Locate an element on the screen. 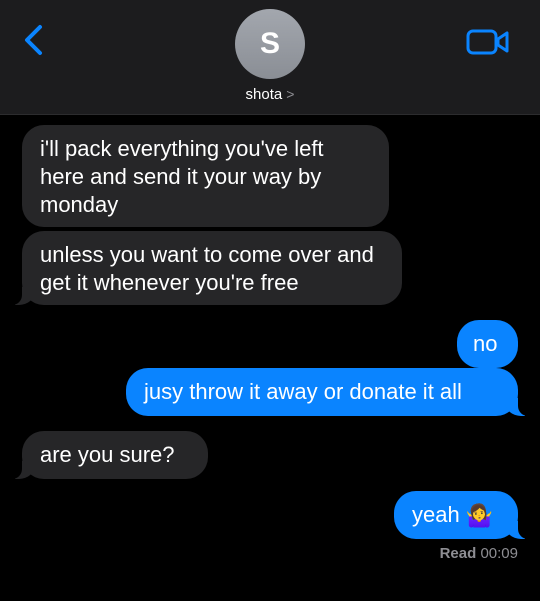 The width and height of the screenshot is (540, 601). message-text: yeah is located at coordinates (436, 514).